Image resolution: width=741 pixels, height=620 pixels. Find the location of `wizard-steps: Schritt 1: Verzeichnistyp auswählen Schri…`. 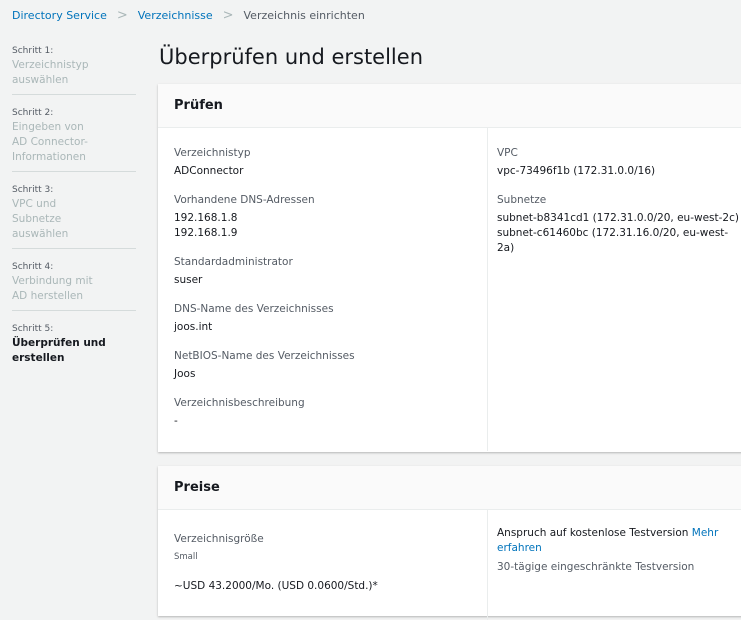

wizard-steps: Schritt 1: Verzeichnistyp auswählen Schri… is located at coordinates (74, 211).